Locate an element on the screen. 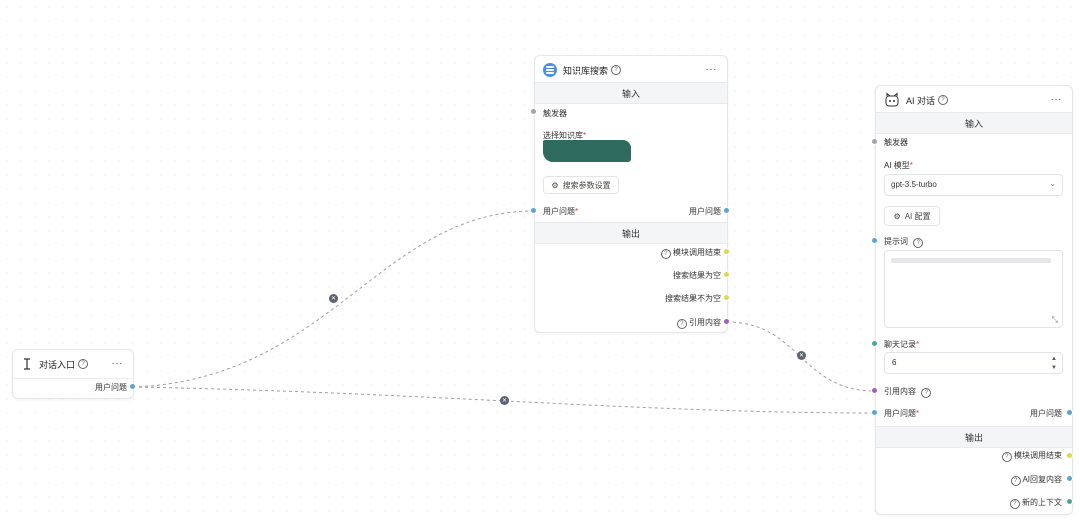  ai-output-section: 输出 is located at coordinates (974, 437).